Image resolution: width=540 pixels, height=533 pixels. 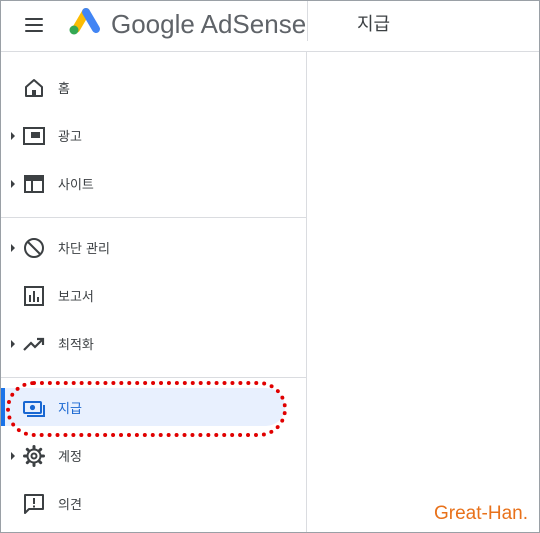 I want to click on active-item-indicator, so click(x=3, y=407).